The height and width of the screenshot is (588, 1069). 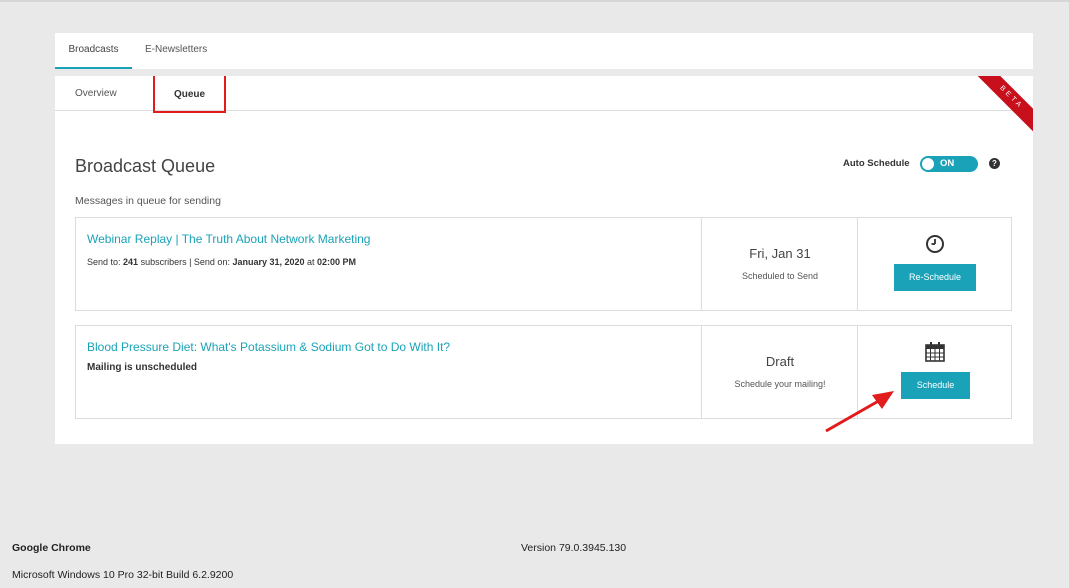 What do you see at coordinates (780, 276) in the screenshot?
I see `schedule-status-text: Scheduled to Send` at bounding box center [780, 276].